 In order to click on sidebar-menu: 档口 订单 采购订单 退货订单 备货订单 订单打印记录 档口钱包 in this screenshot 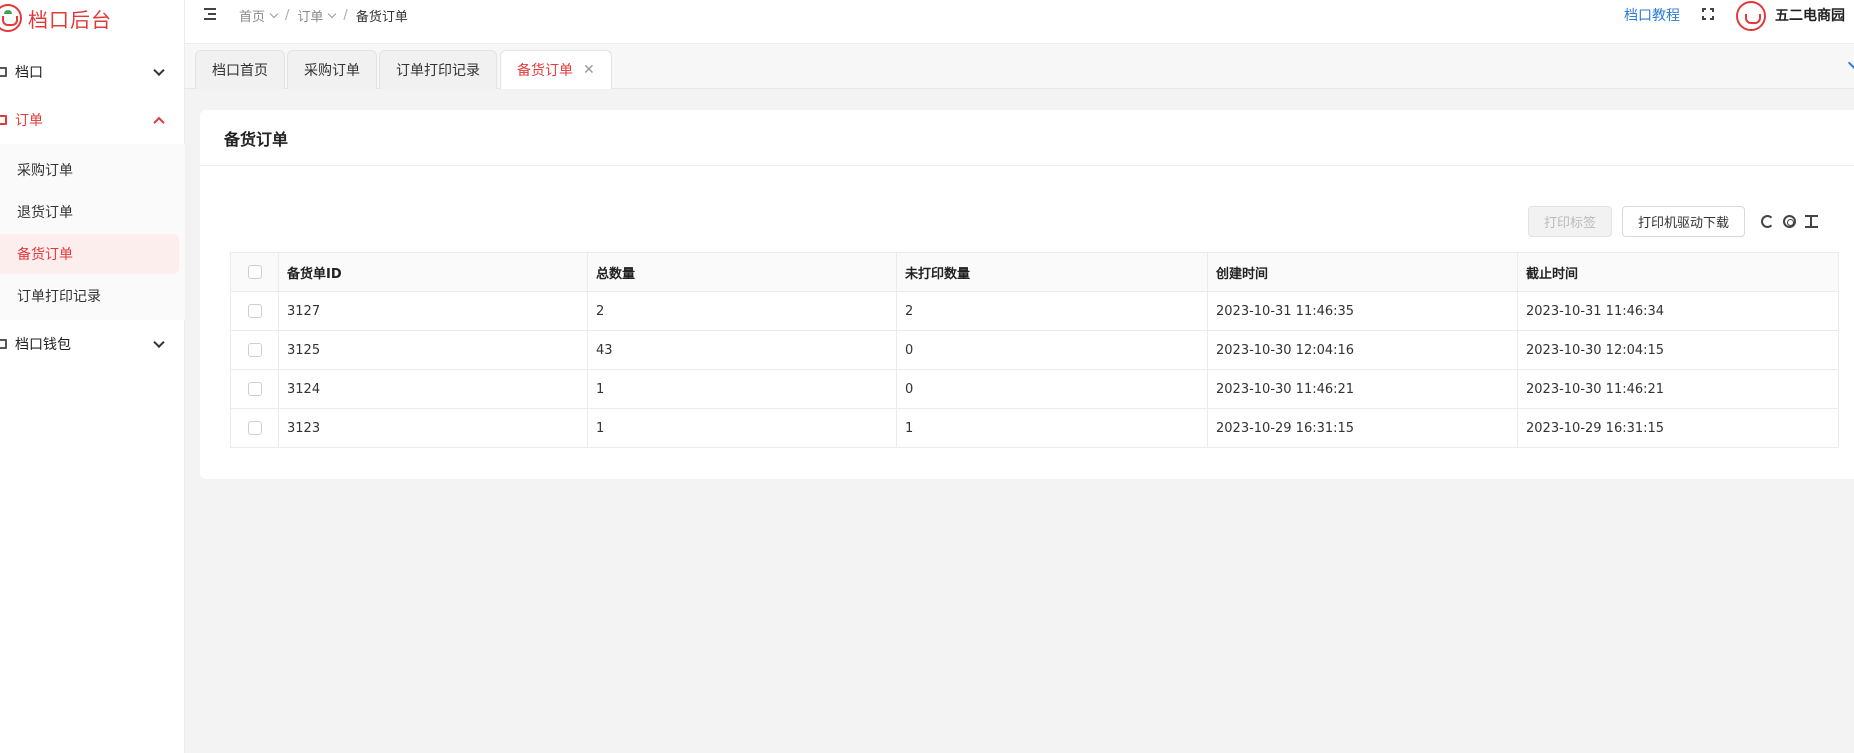, I will do `click(92, 208)`.